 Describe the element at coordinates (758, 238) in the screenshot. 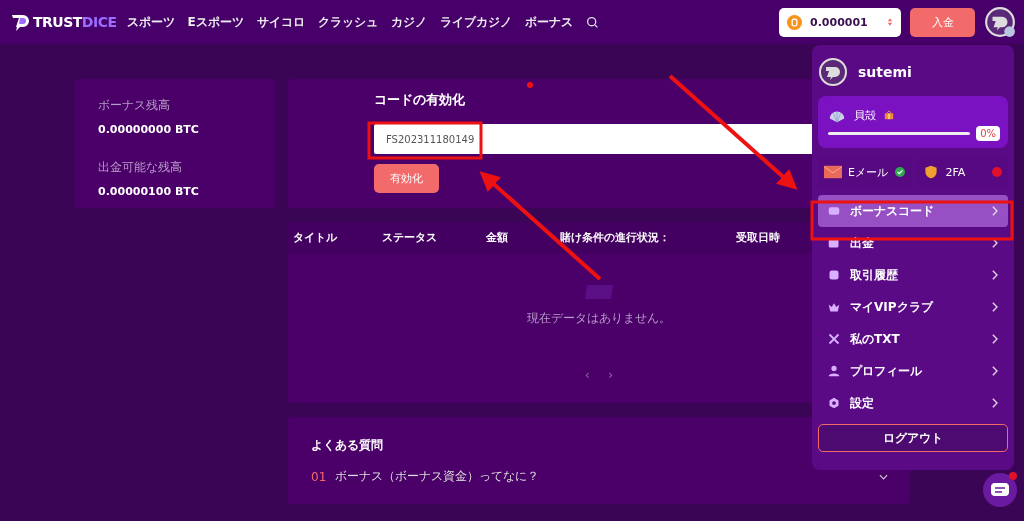

I see `column-header: 受取日時` at that location.